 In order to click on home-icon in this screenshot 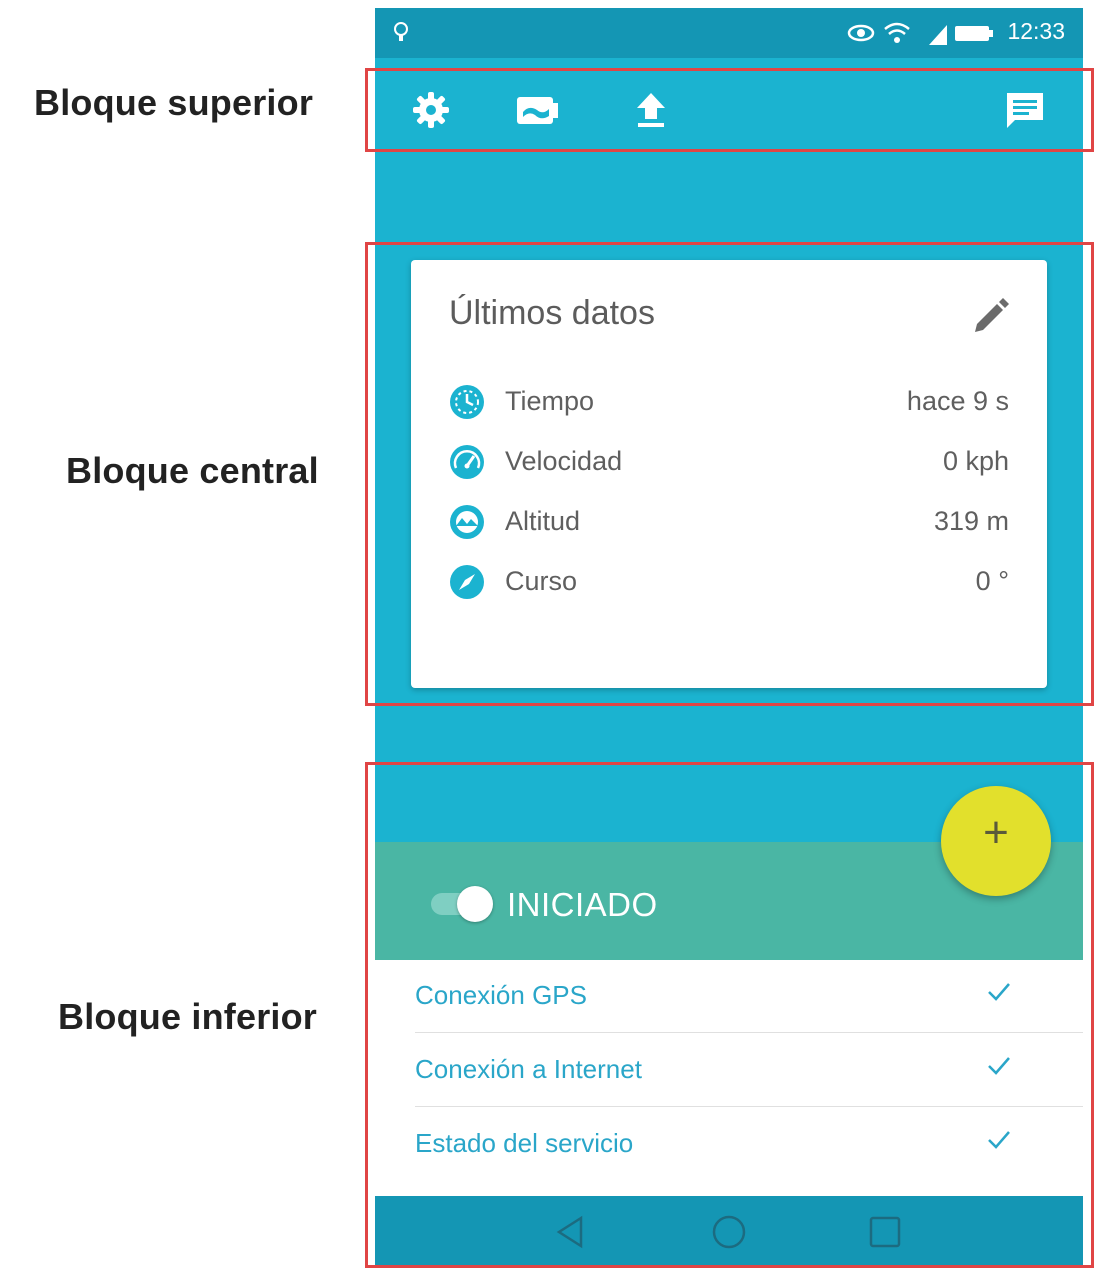, I will do `click(729, 1232)`.